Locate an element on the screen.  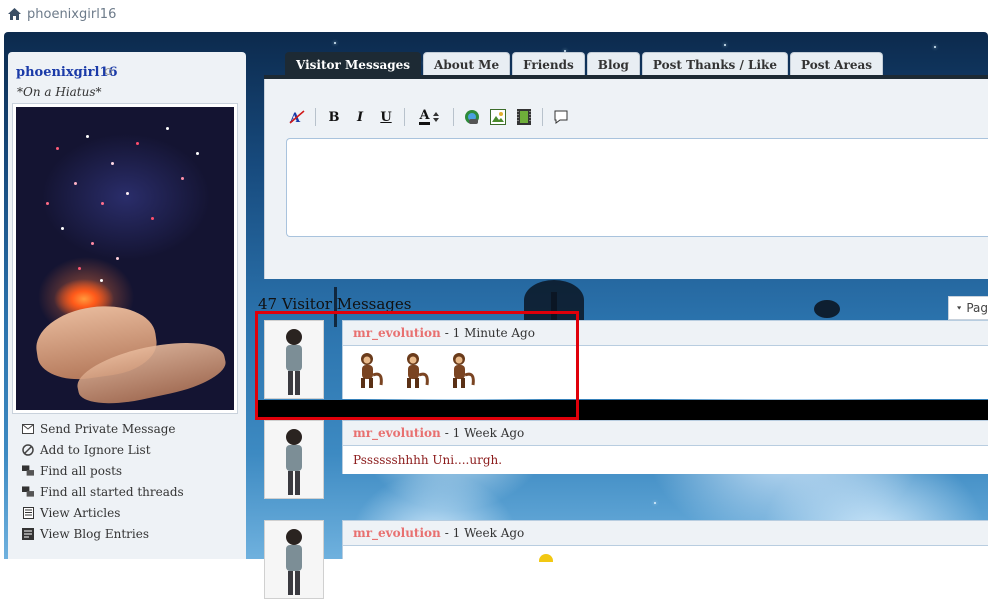
pagination-dropdown: Pag is located at coordinates (968, 308).